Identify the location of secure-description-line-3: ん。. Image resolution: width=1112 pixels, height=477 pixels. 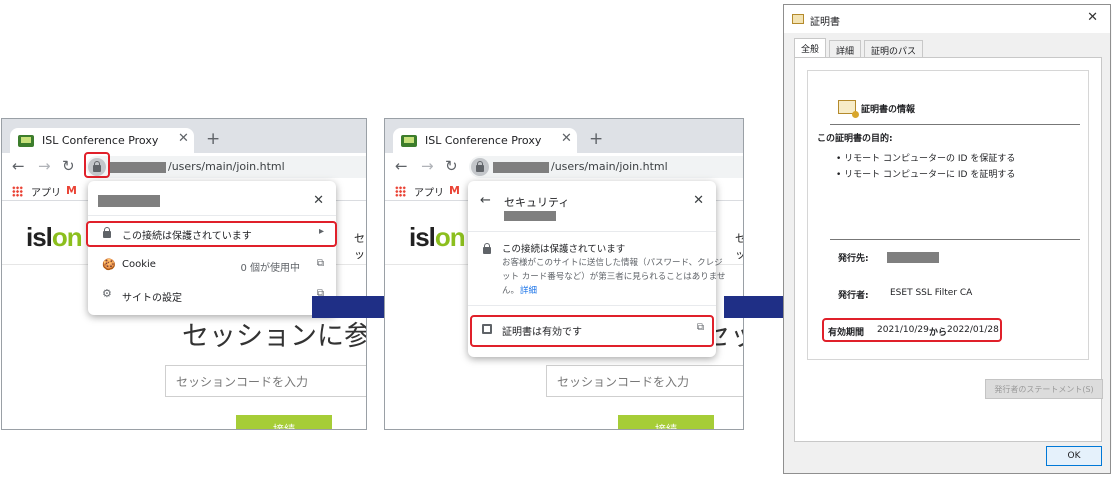
(511, 291).